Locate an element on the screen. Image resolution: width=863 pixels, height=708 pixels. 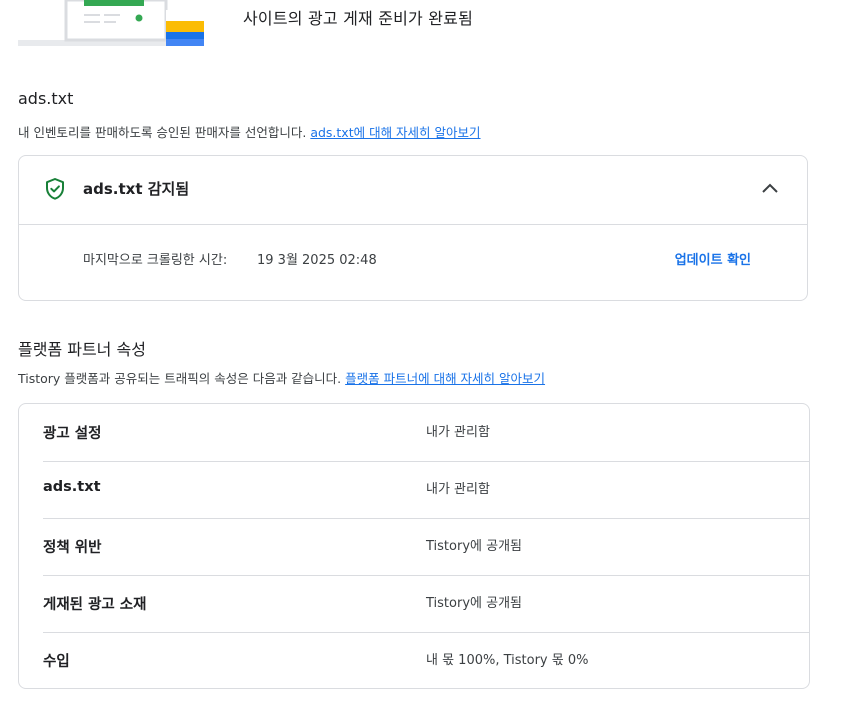
property-key: 정책 위반 is located at coordinates (72, 548).